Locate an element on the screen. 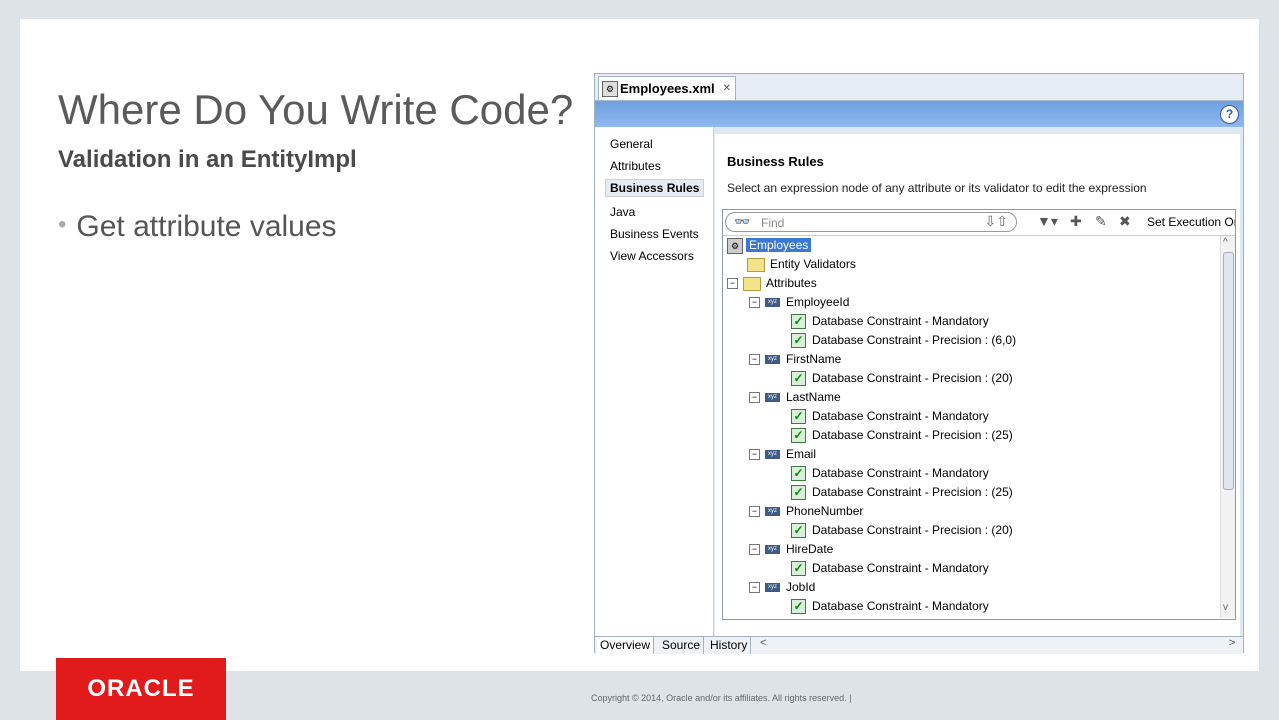 The height and width of the screenshot is (720, 1279). nav-item-business-rules: Business Rules is located at coordinates (655, 188).